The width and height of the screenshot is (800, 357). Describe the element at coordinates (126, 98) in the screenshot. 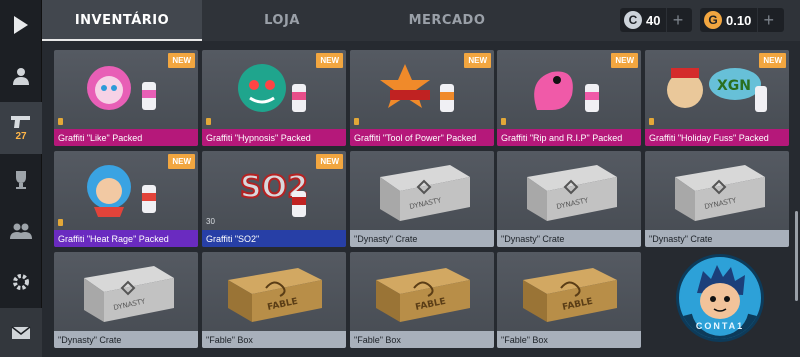

I see `inventory-item: NEW Graffiti "Like" Packed` at that location.